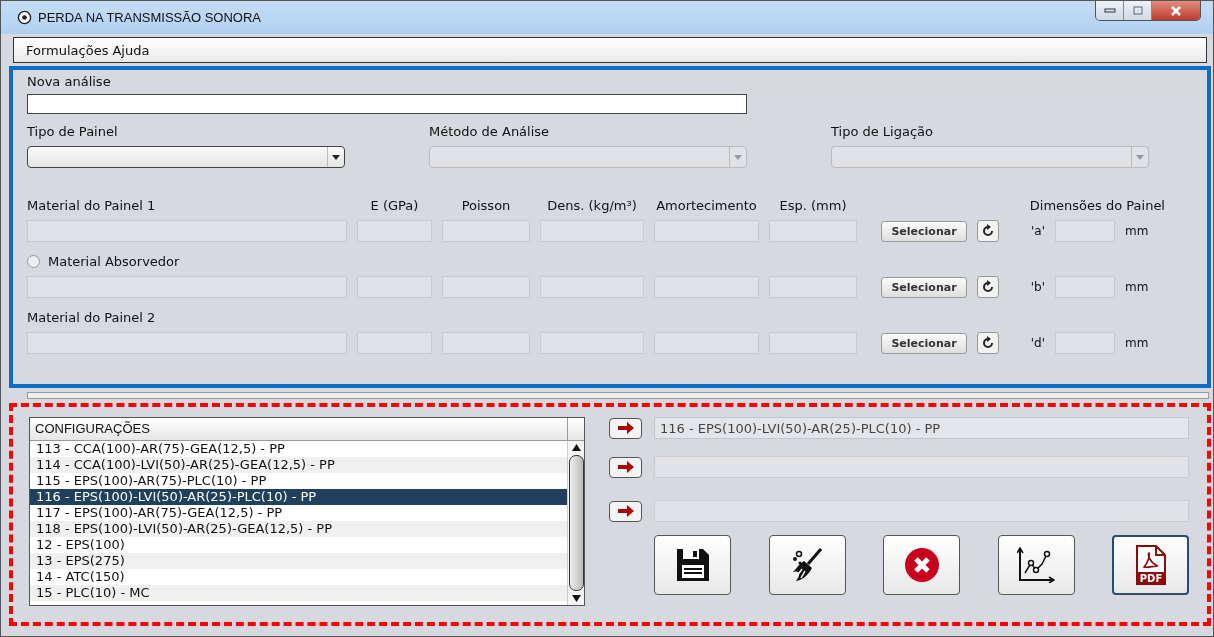 This screenshot has width=1214, height=637. I want to click on scrollbar, so click(575, 523).